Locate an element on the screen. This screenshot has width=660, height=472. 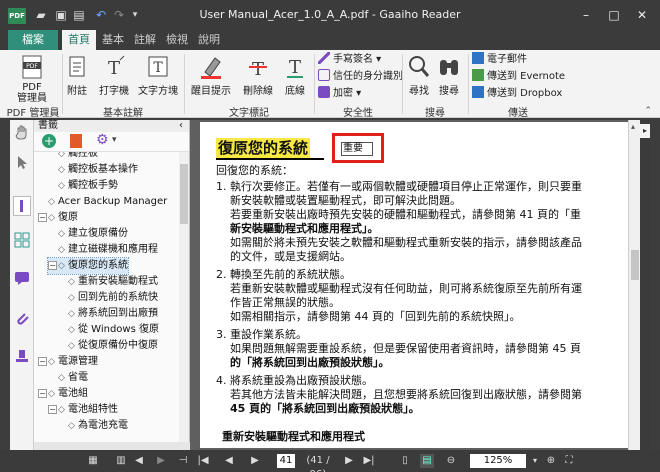
maximize-icon: □ is located at coordinates (614, 15).